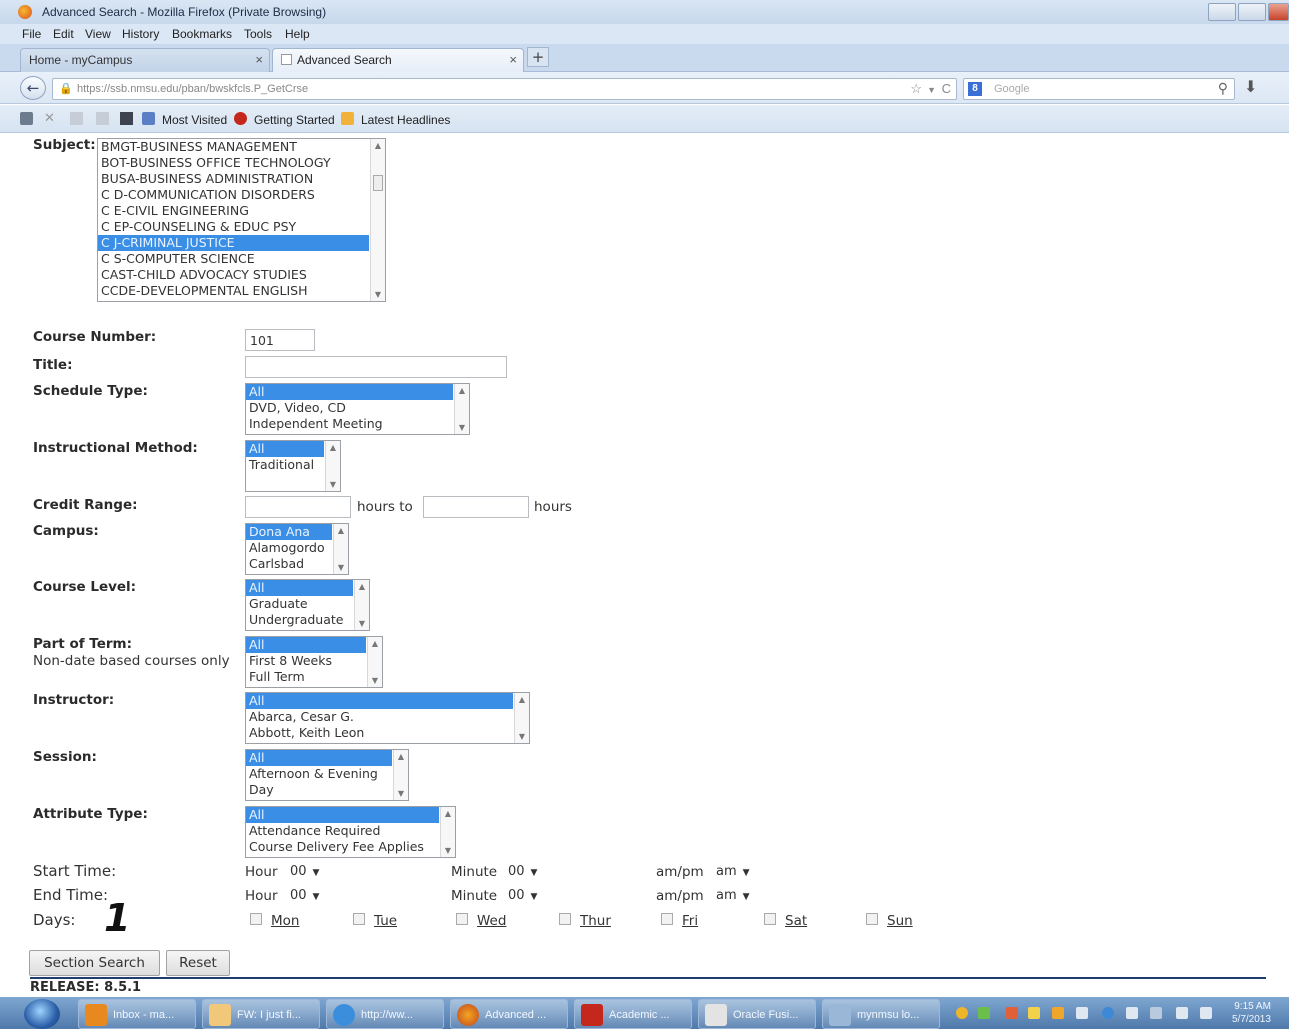 Image resolution: width=1289 pixels, height=1029 pixels. Describe the element at coordinates (241, 211) in the screenshot. I see `subject-option: C E-CIVIL ENGINEERING` at that location.